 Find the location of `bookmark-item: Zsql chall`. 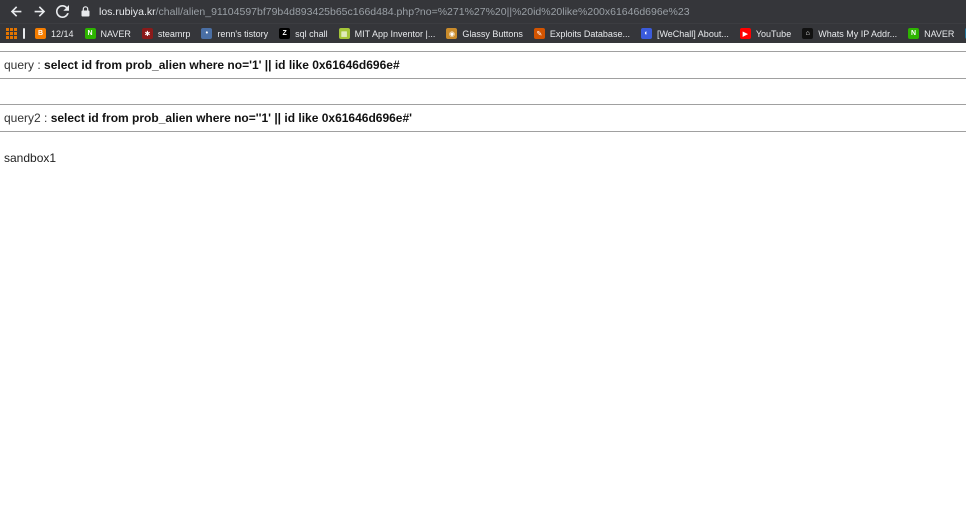

bookmark-item: Zsql chall is located at coordinates (303, 33).